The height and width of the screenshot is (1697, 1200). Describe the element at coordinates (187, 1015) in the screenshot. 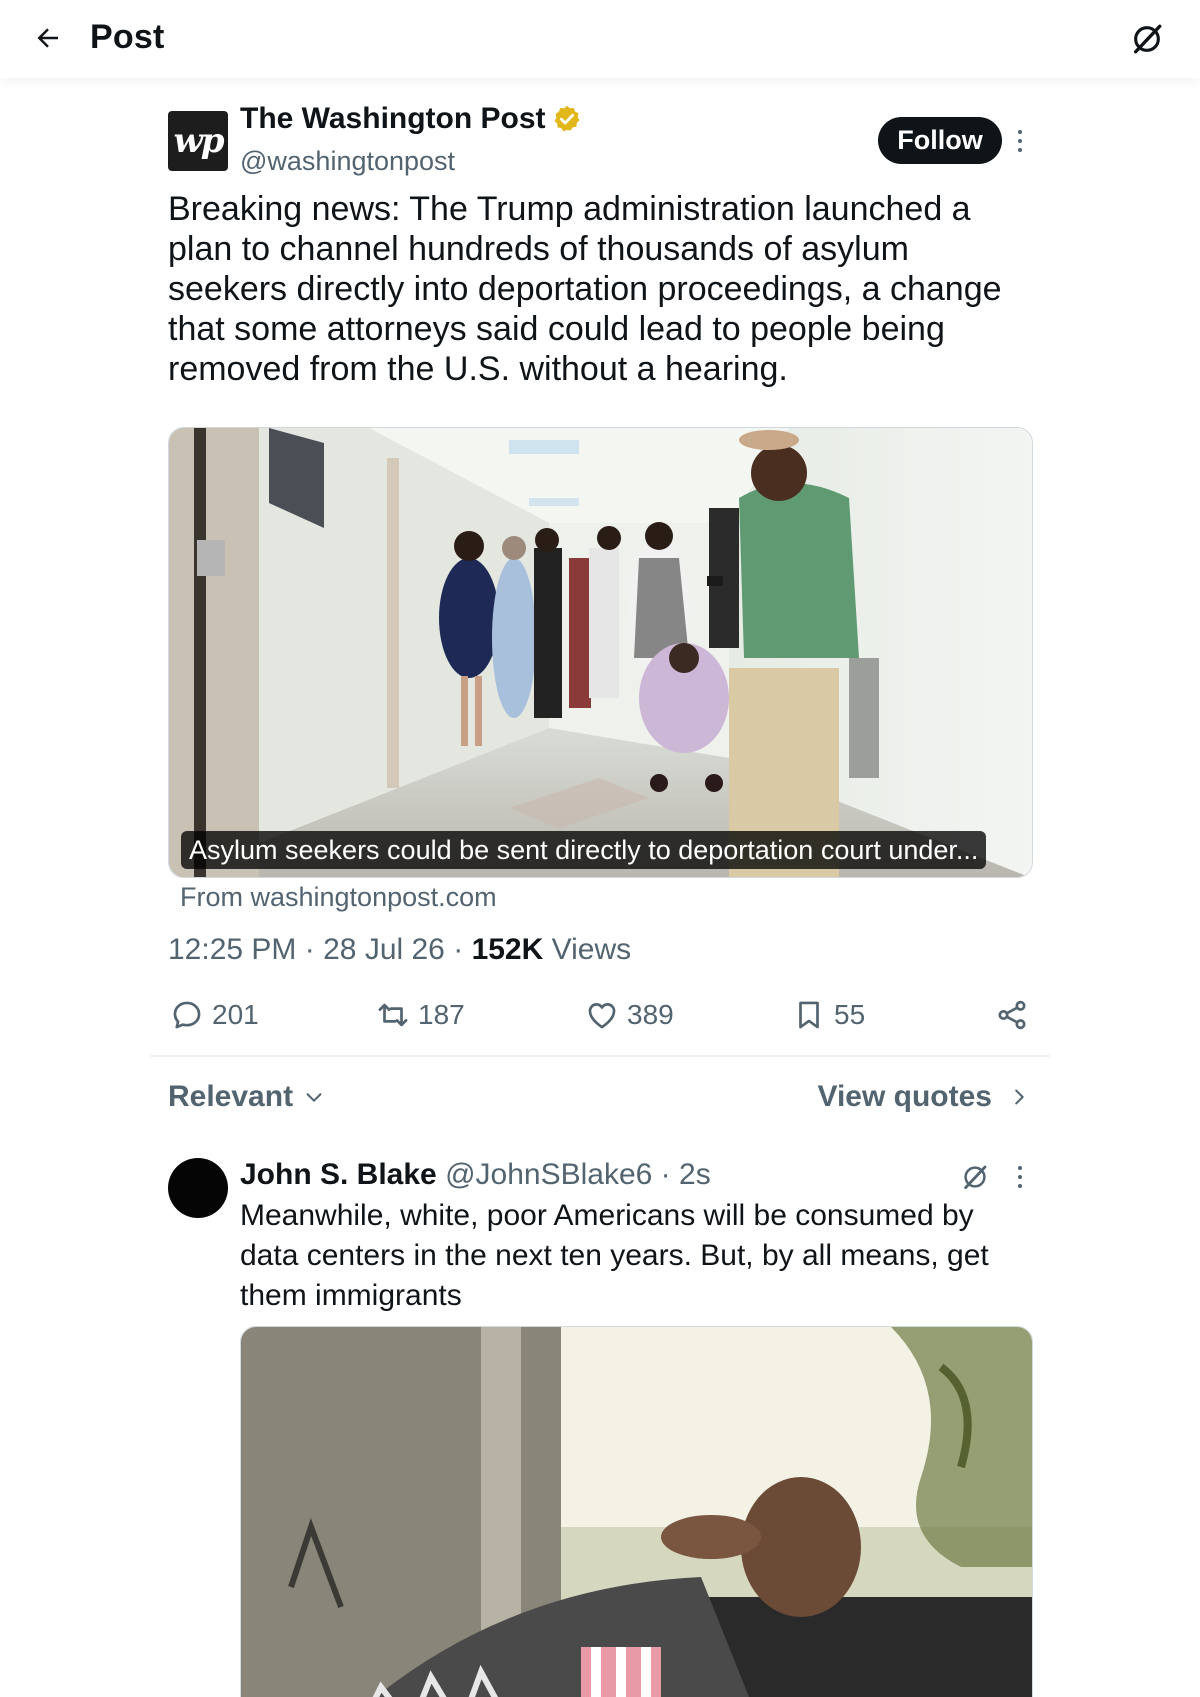

I see `reply-icon` at that location.